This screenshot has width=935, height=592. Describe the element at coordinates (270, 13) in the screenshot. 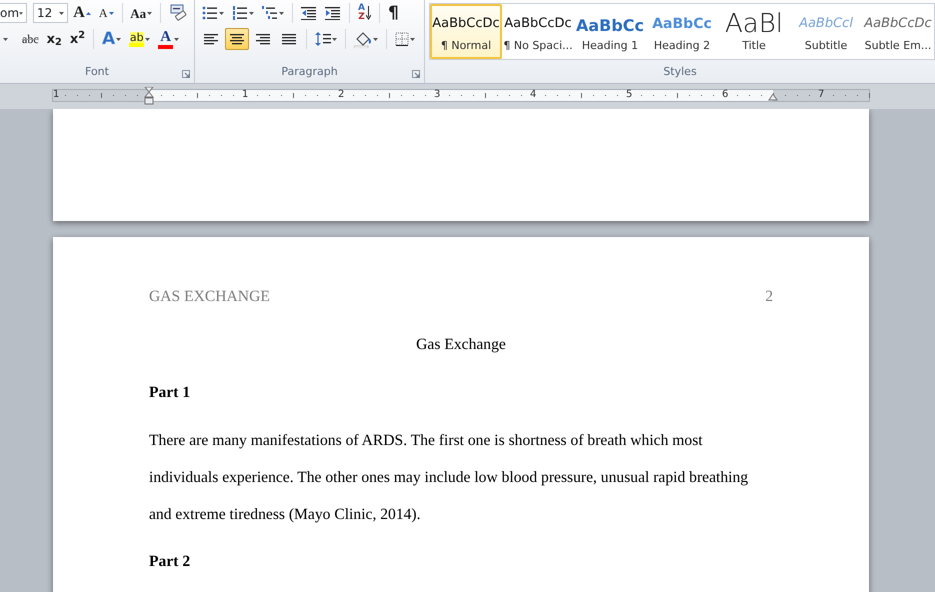

I see `multilevel-list-icon` at that location.